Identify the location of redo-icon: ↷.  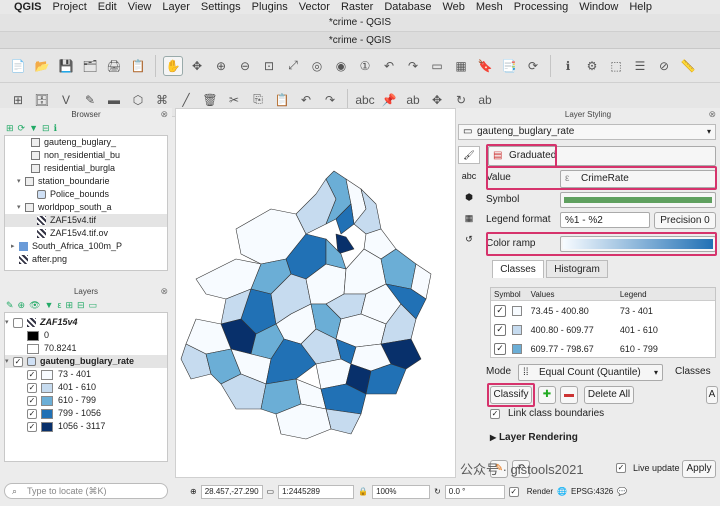
(330, 100).